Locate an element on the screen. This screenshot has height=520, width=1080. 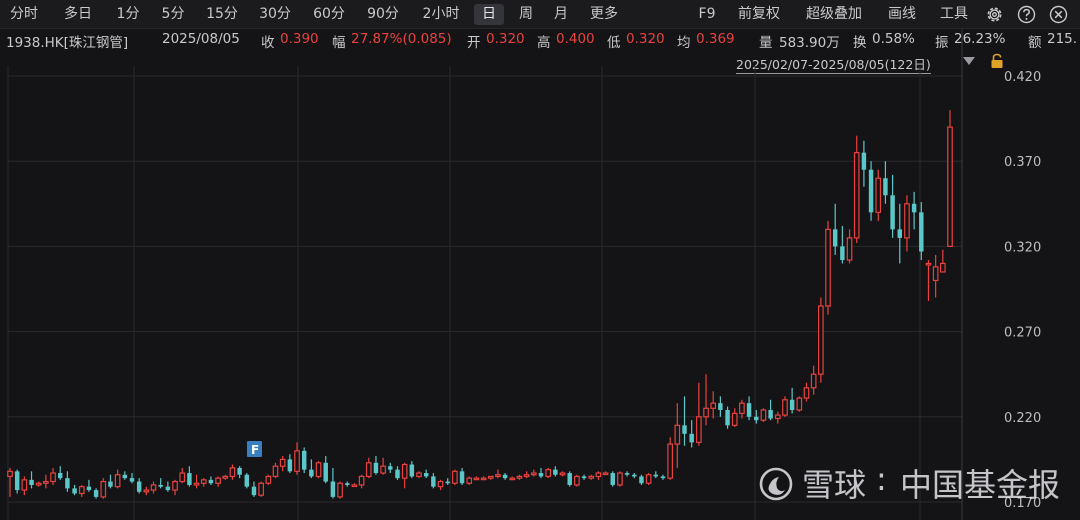
y-tick-label: 0.220 is located at coordinates (1022, 418).